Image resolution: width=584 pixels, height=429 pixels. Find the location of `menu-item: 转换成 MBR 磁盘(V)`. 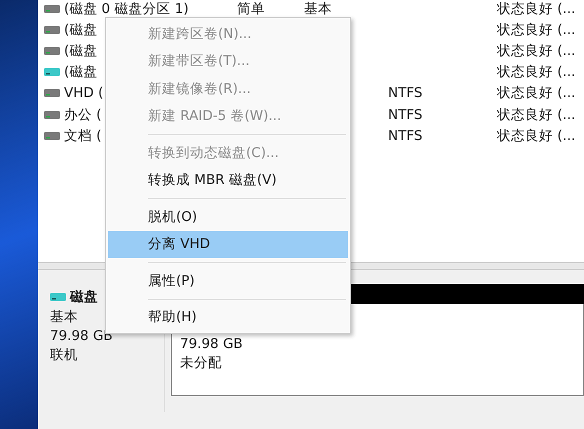

menu-item: 转换成 MBR 磁盘(V) is located at coordinates (228, 180).